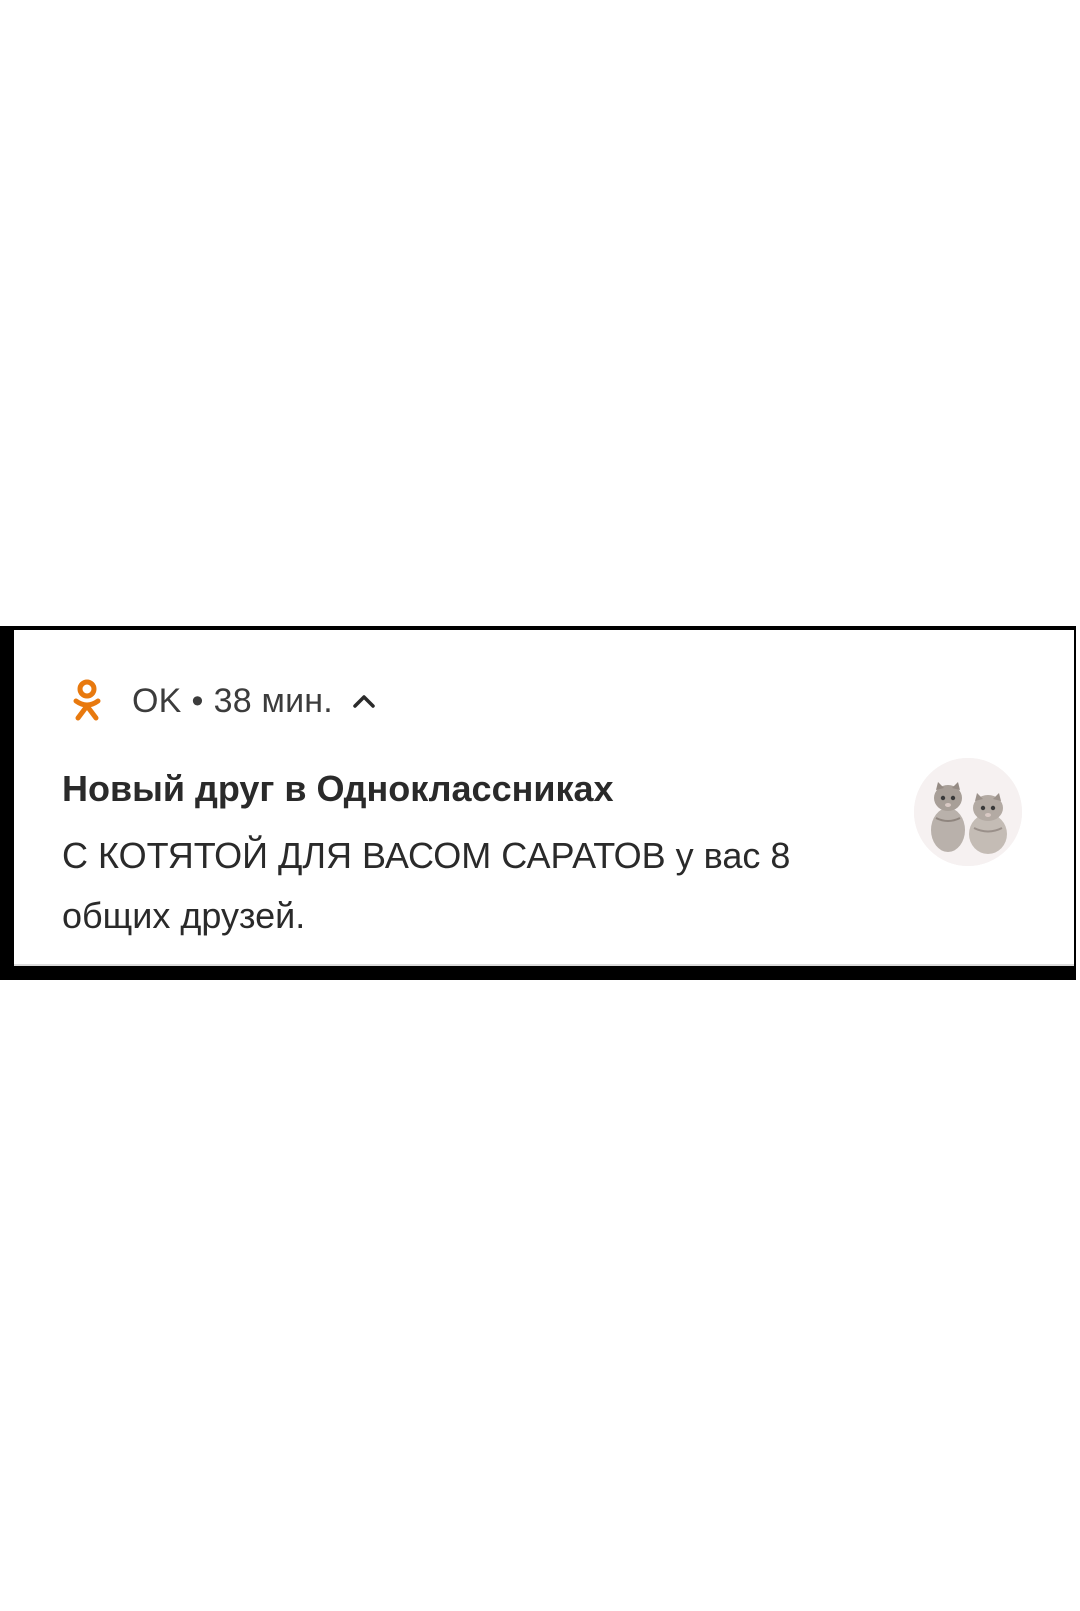  What do you see at coordinates (544, 965) in the screenshot?
I see `notification-divider` at bounding box center [544, 965].